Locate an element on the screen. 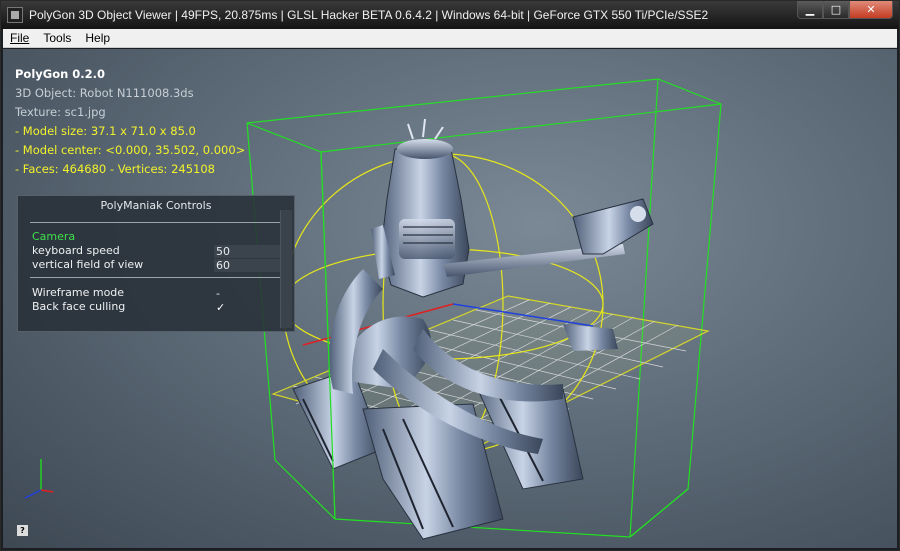  maximize-button: □ is located at coordinates (836, 10).